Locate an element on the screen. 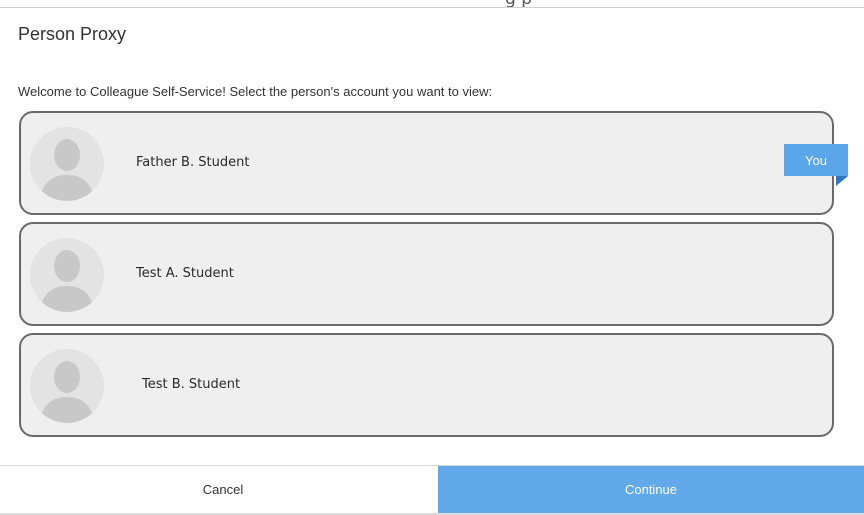 This screenshot has width=864, height=515. you-badge-fold is located at coordinates (842, 181).